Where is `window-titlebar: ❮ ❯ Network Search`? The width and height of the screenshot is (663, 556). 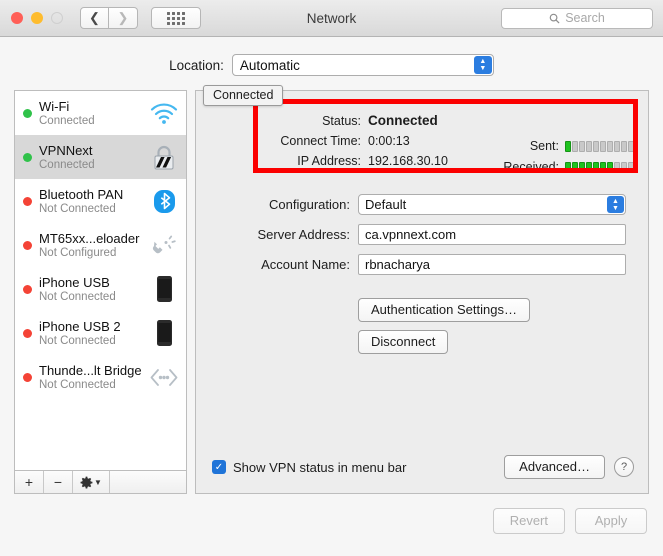 window-titlebar: ❮ ❯ Network Search is located at coordinates (331, 18).